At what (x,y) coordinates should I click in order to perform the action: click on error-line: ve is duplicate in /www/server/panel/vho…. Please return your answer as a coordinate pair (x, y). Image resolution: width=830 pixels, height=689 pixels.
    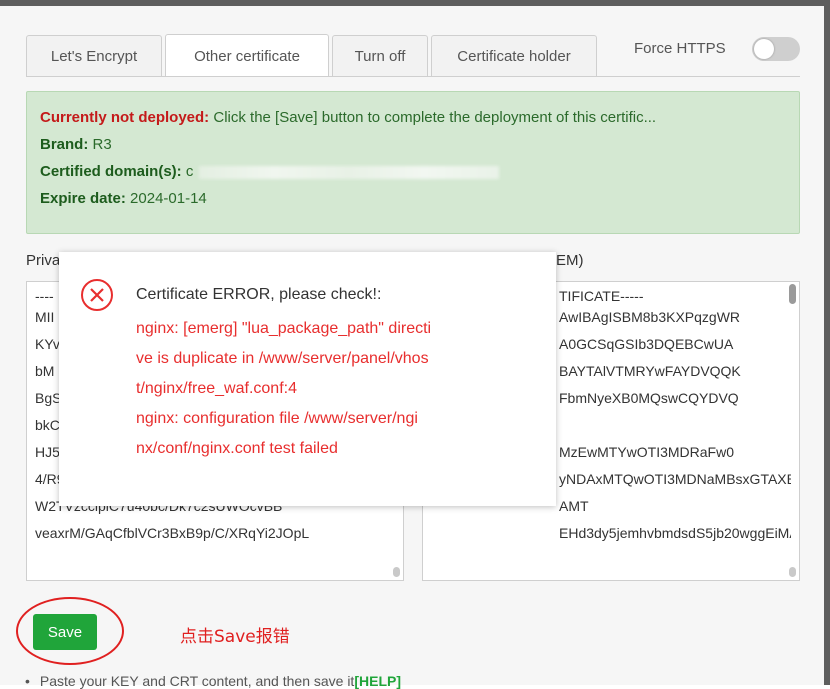
    Looking at the image, I should click on (282, 358).